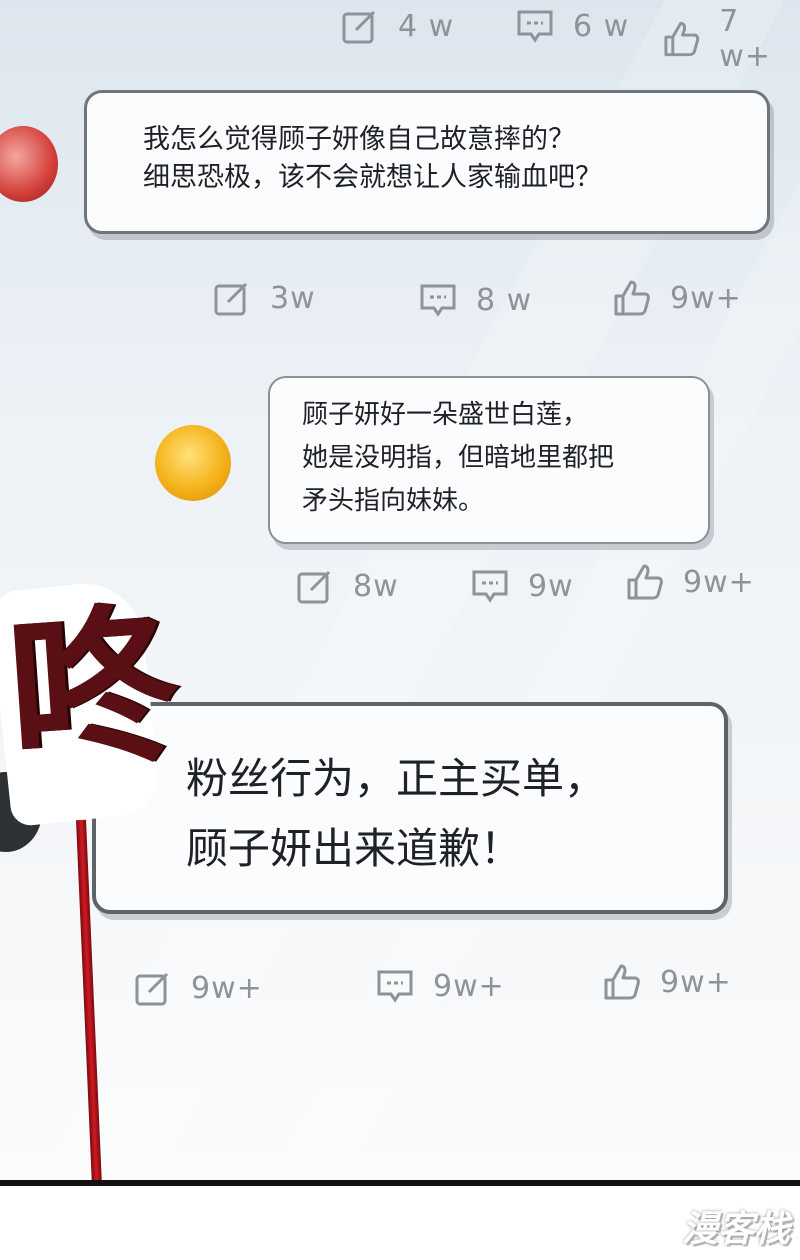 The image size is (800, 1260). What do you see at coordinates (227, 988) in the screenshot?
I see `share-count: 9w+` at bounding box center [227, 988].